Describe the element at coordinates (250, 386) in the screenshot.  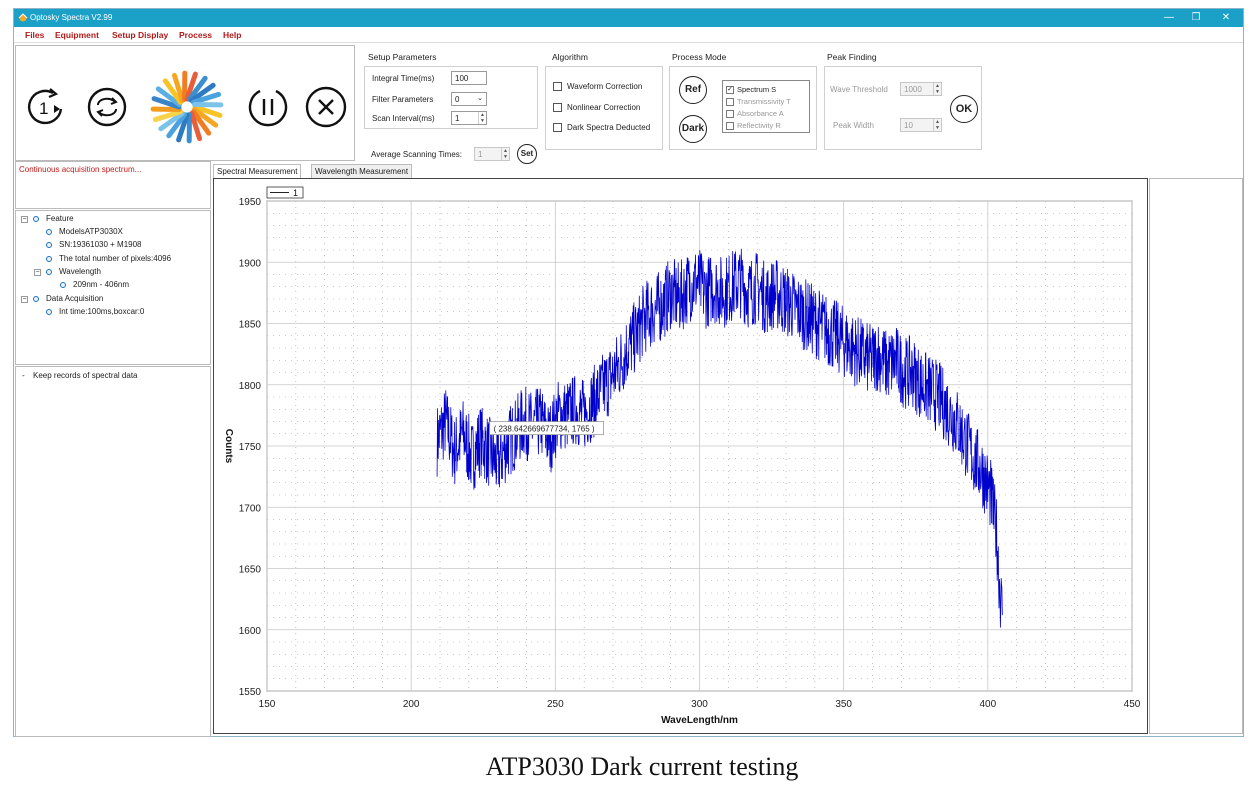
I see `y-tick-label: 1800` at that location.